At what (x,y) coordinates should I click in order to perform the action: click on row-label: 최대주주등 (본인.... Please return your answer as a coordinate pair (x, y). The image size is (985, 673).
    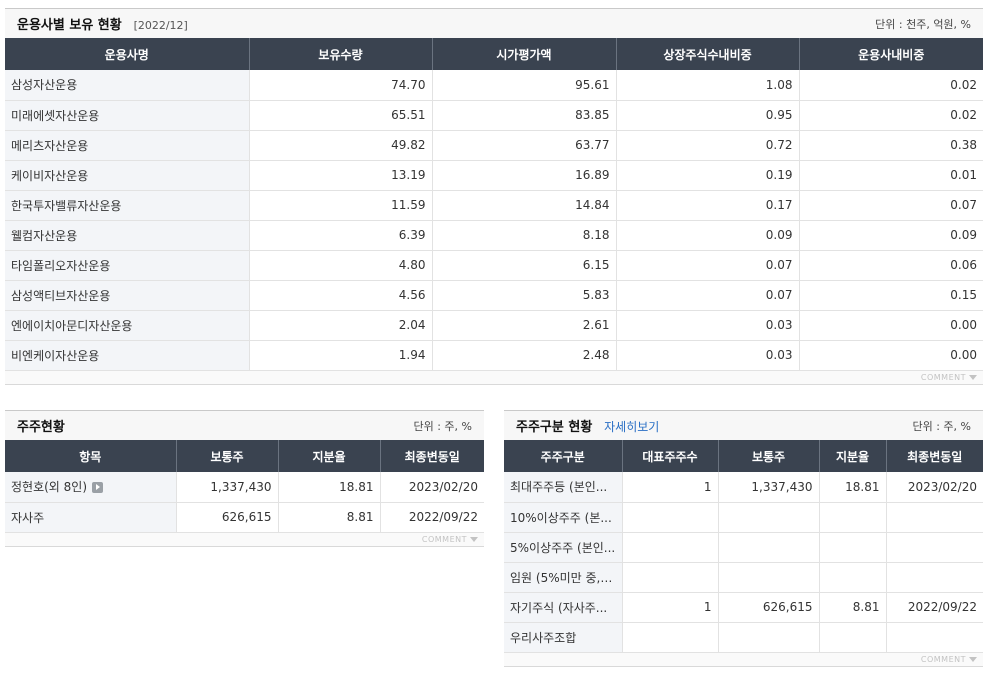
    Looking at the image, I should click on (563, 487).